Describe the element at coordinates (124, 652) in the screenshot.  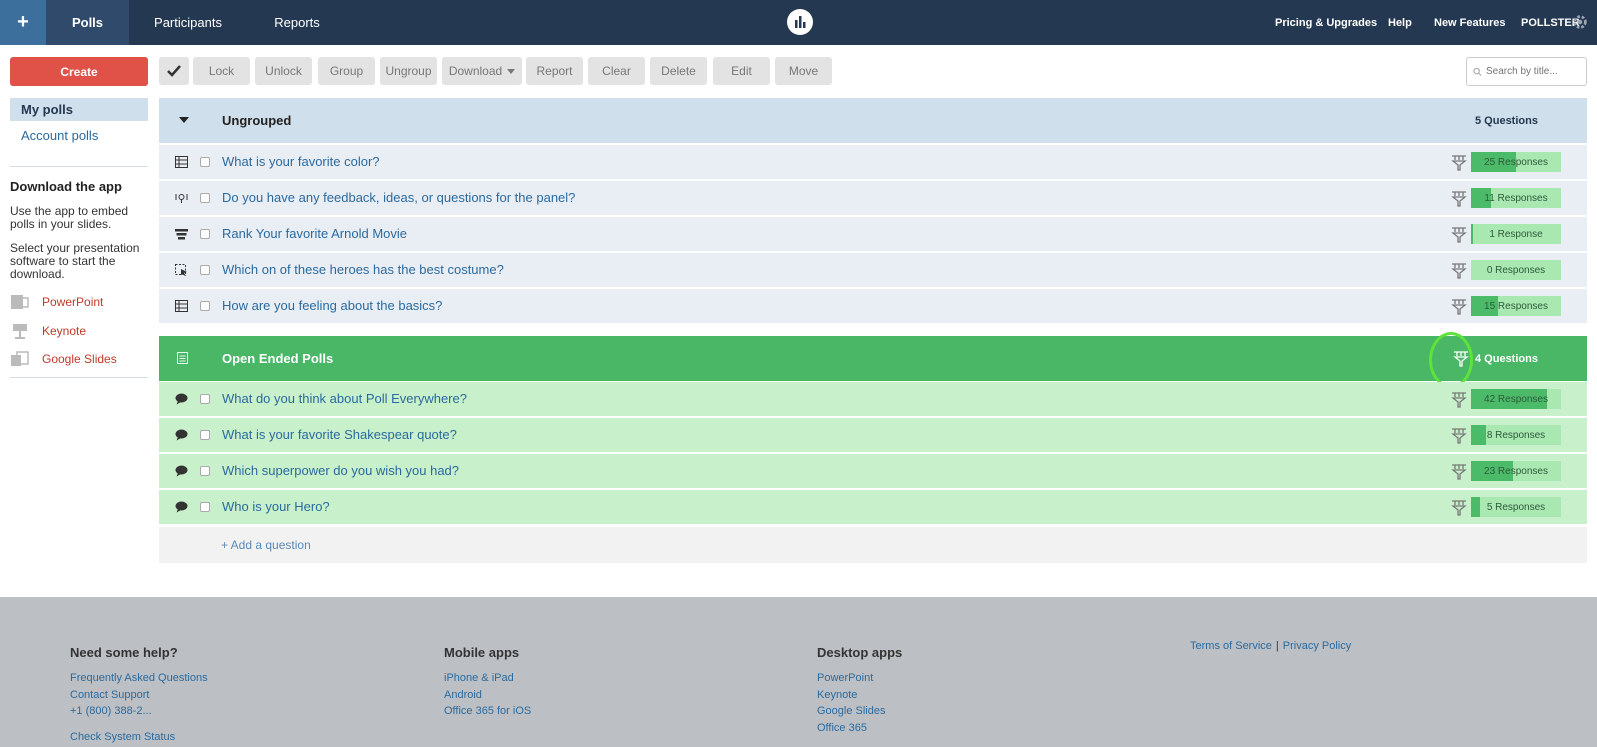
I see `footer-heading: Need some help?` at that location.